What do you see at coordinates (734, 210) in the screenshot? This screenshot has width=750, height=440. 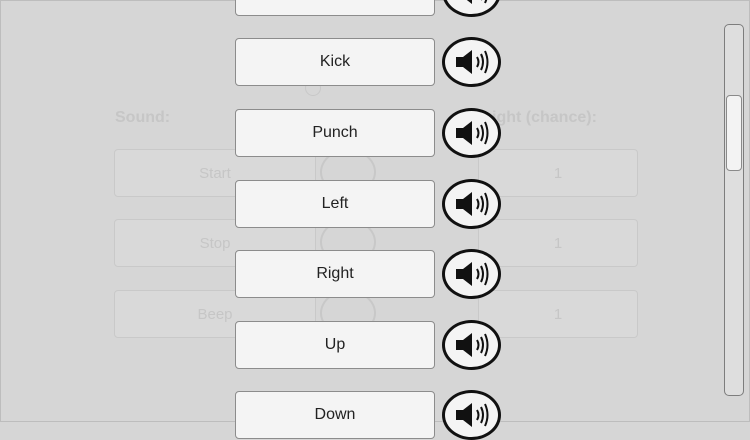 I see `scrollbar-track` at bounding box center [734, 210].